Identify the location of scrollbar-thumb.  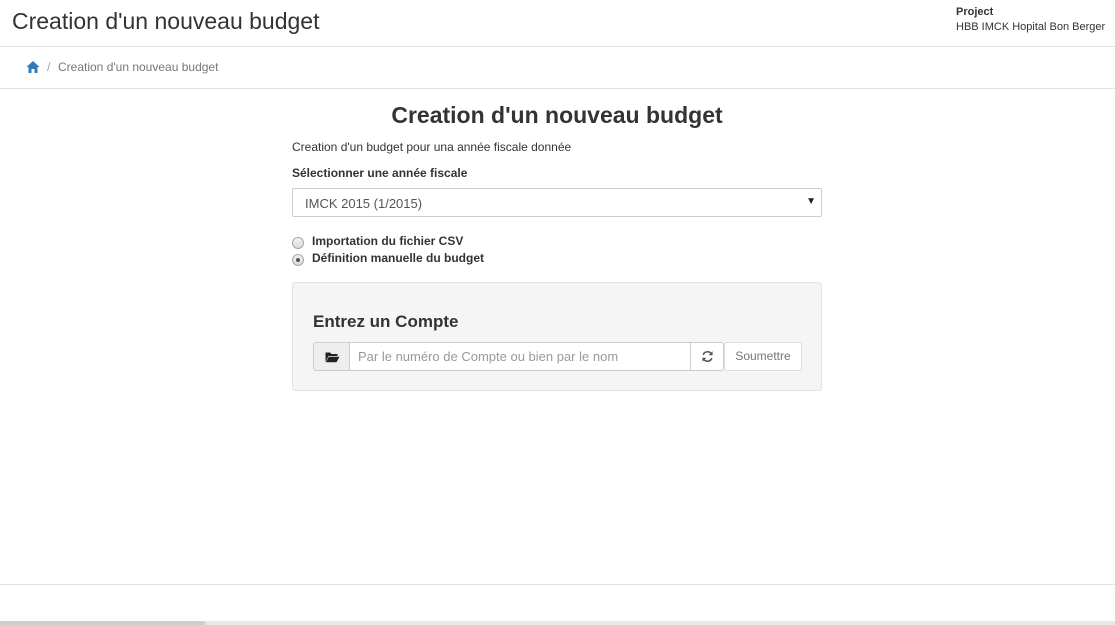
(102, 623).